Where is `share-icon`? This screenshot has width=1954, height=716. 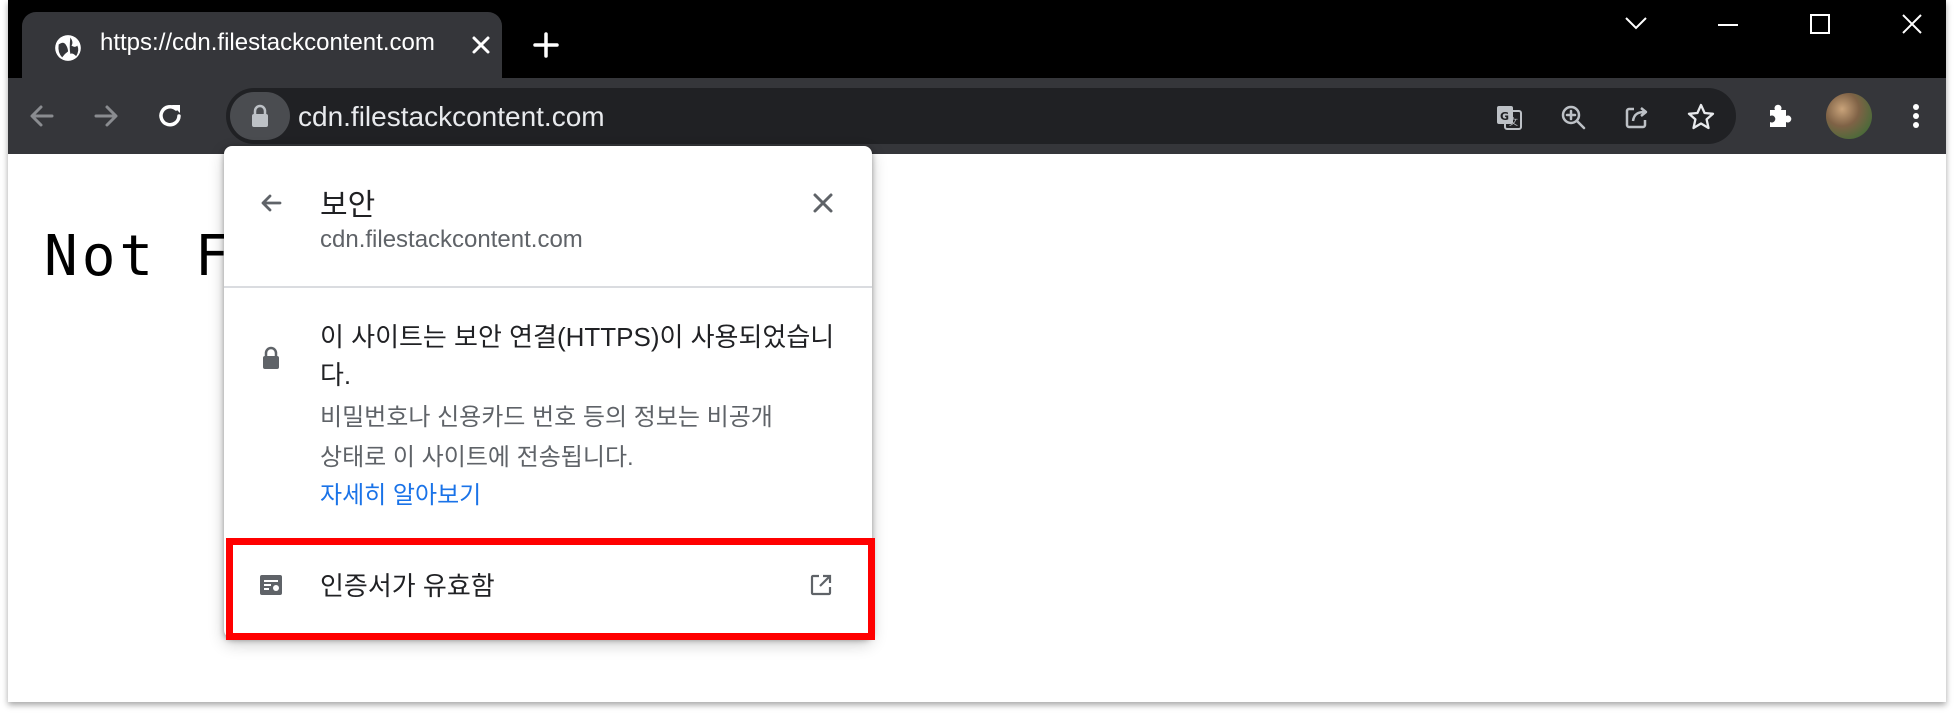
share-icon is located at coordinates (1637, 117).